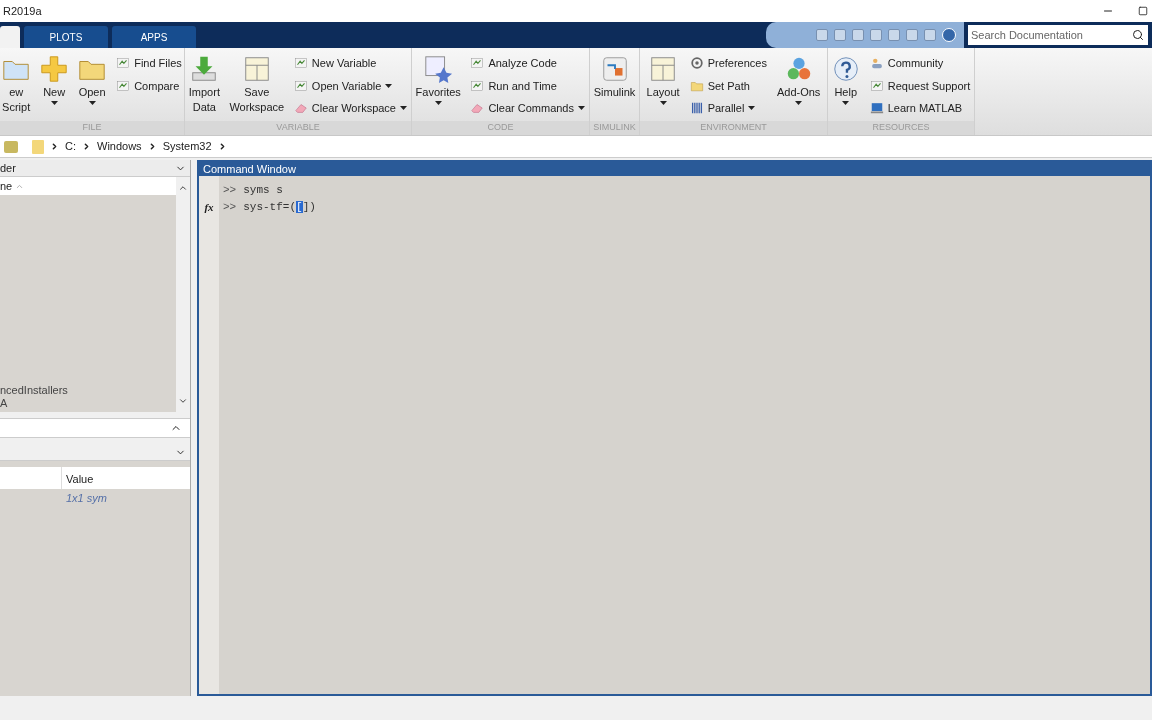 The height and width of the screenshot is (720, 1152). Describe the element at coordinates (279, 207) in the screenshot. I see `command-line: sys-tf=([])` at that location.